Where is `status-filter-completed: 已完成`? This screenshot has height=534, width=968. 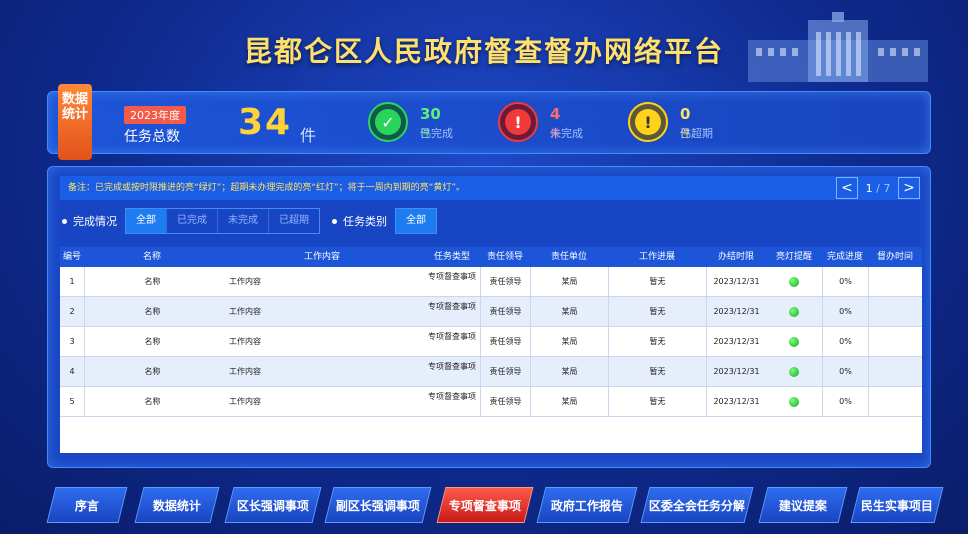 status-filter-completed: 已完成 is located at coordinates (191, 221).